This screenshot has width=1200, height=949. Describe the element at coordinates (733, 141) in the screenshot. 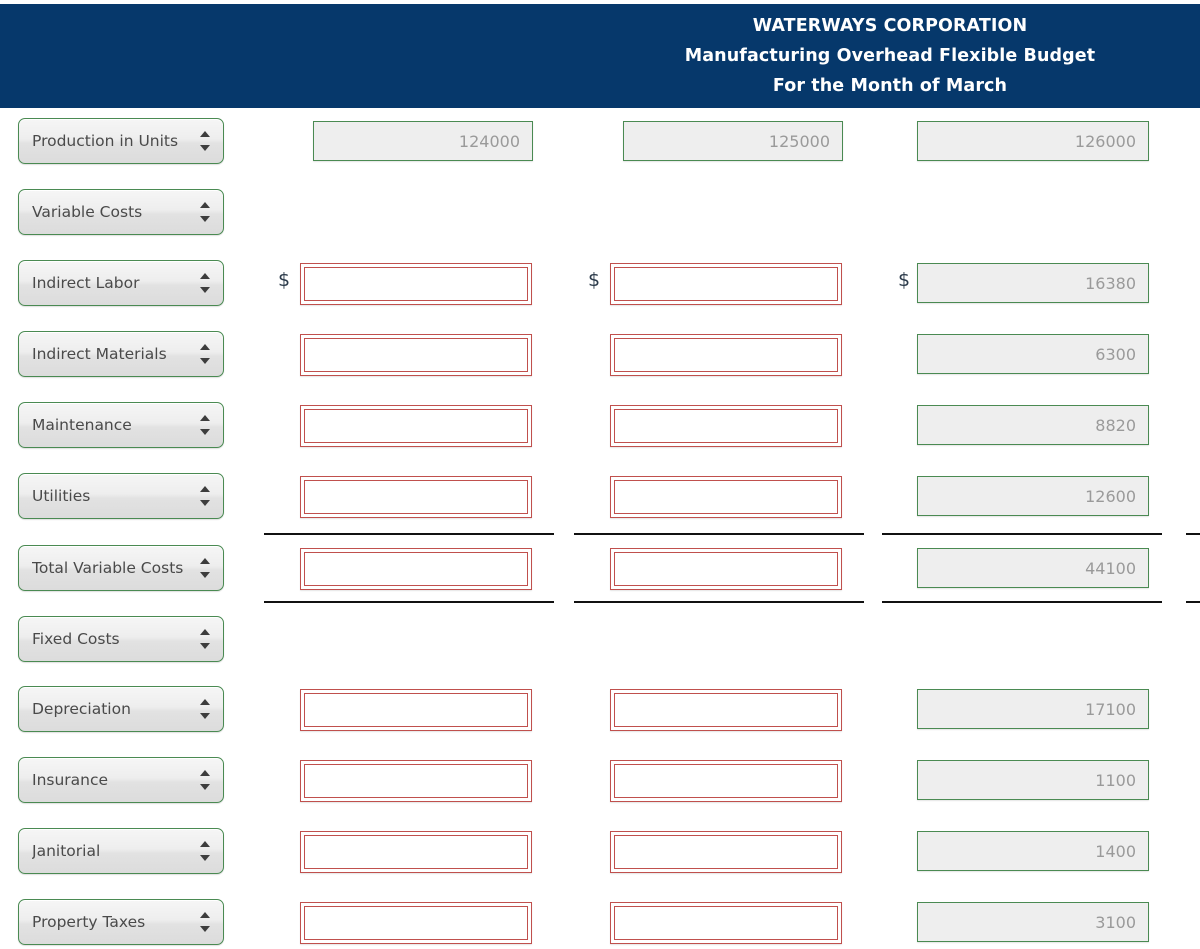

I see `value-field-production-in-units-col2: 125000` at that location.